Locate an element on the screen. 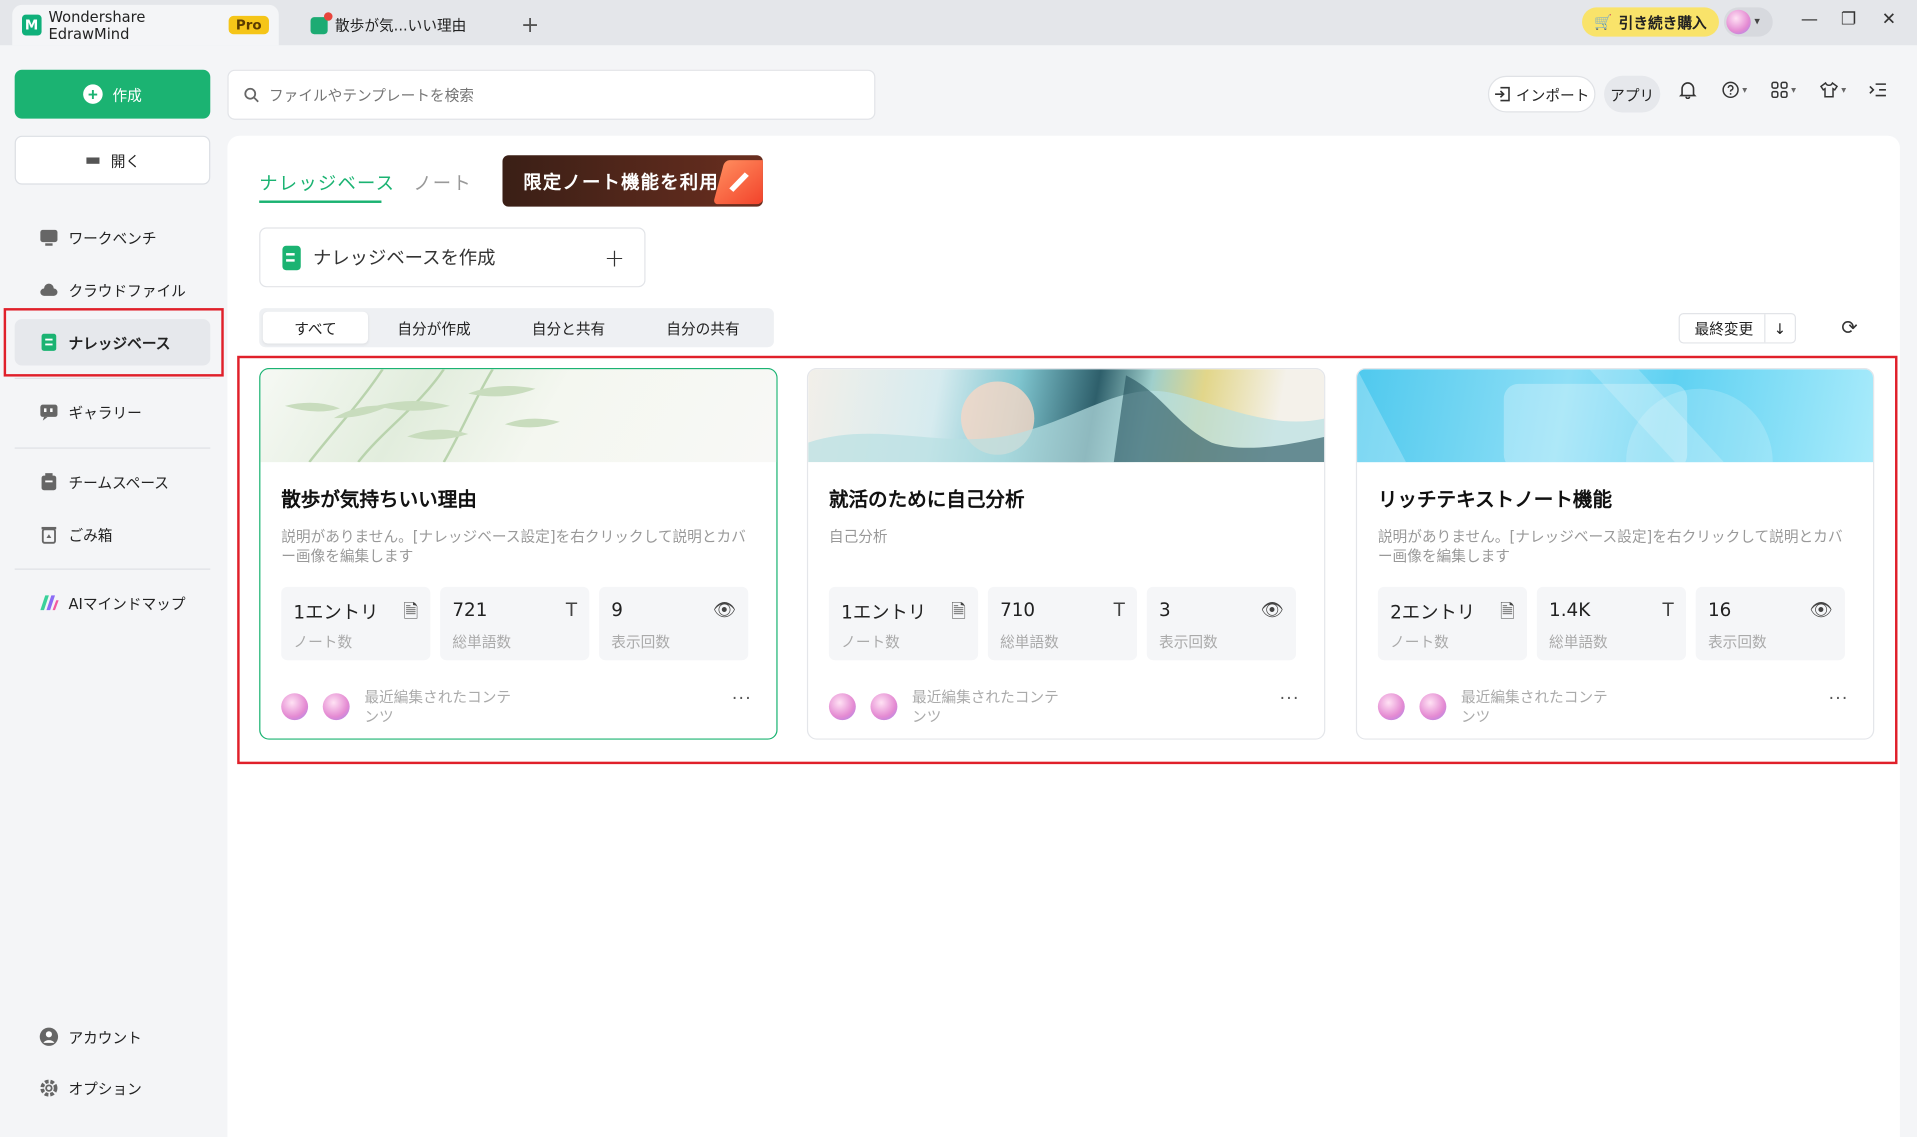  open-label: 開く is located at coordinates (125, 161).